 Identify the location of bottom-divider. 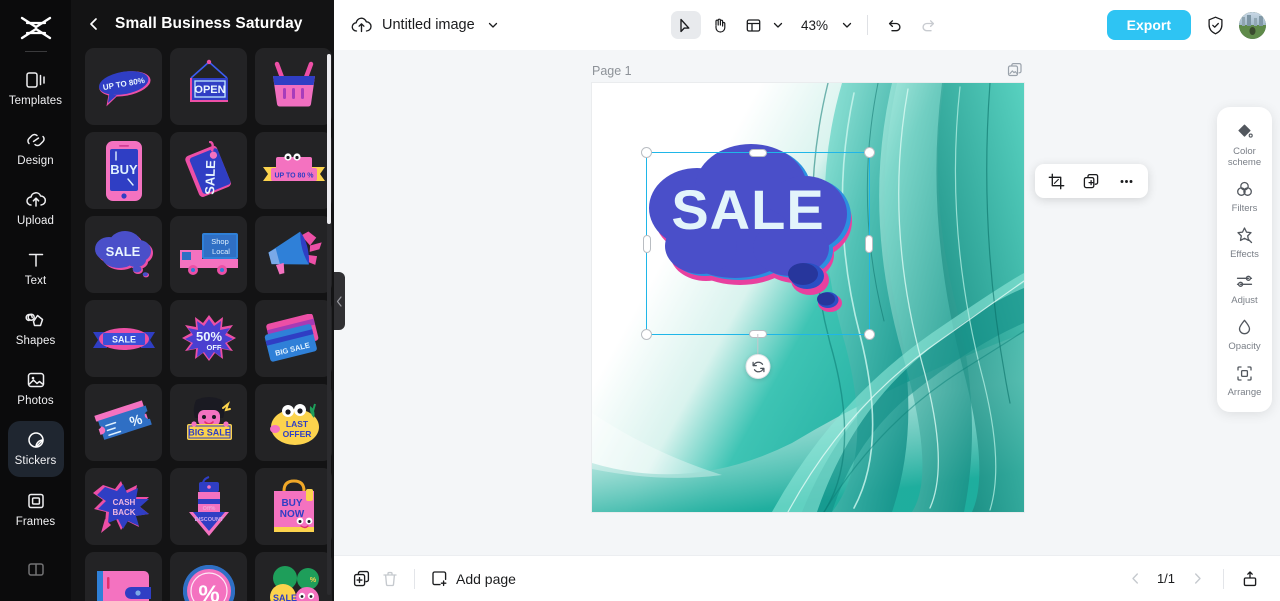
(414, 578).